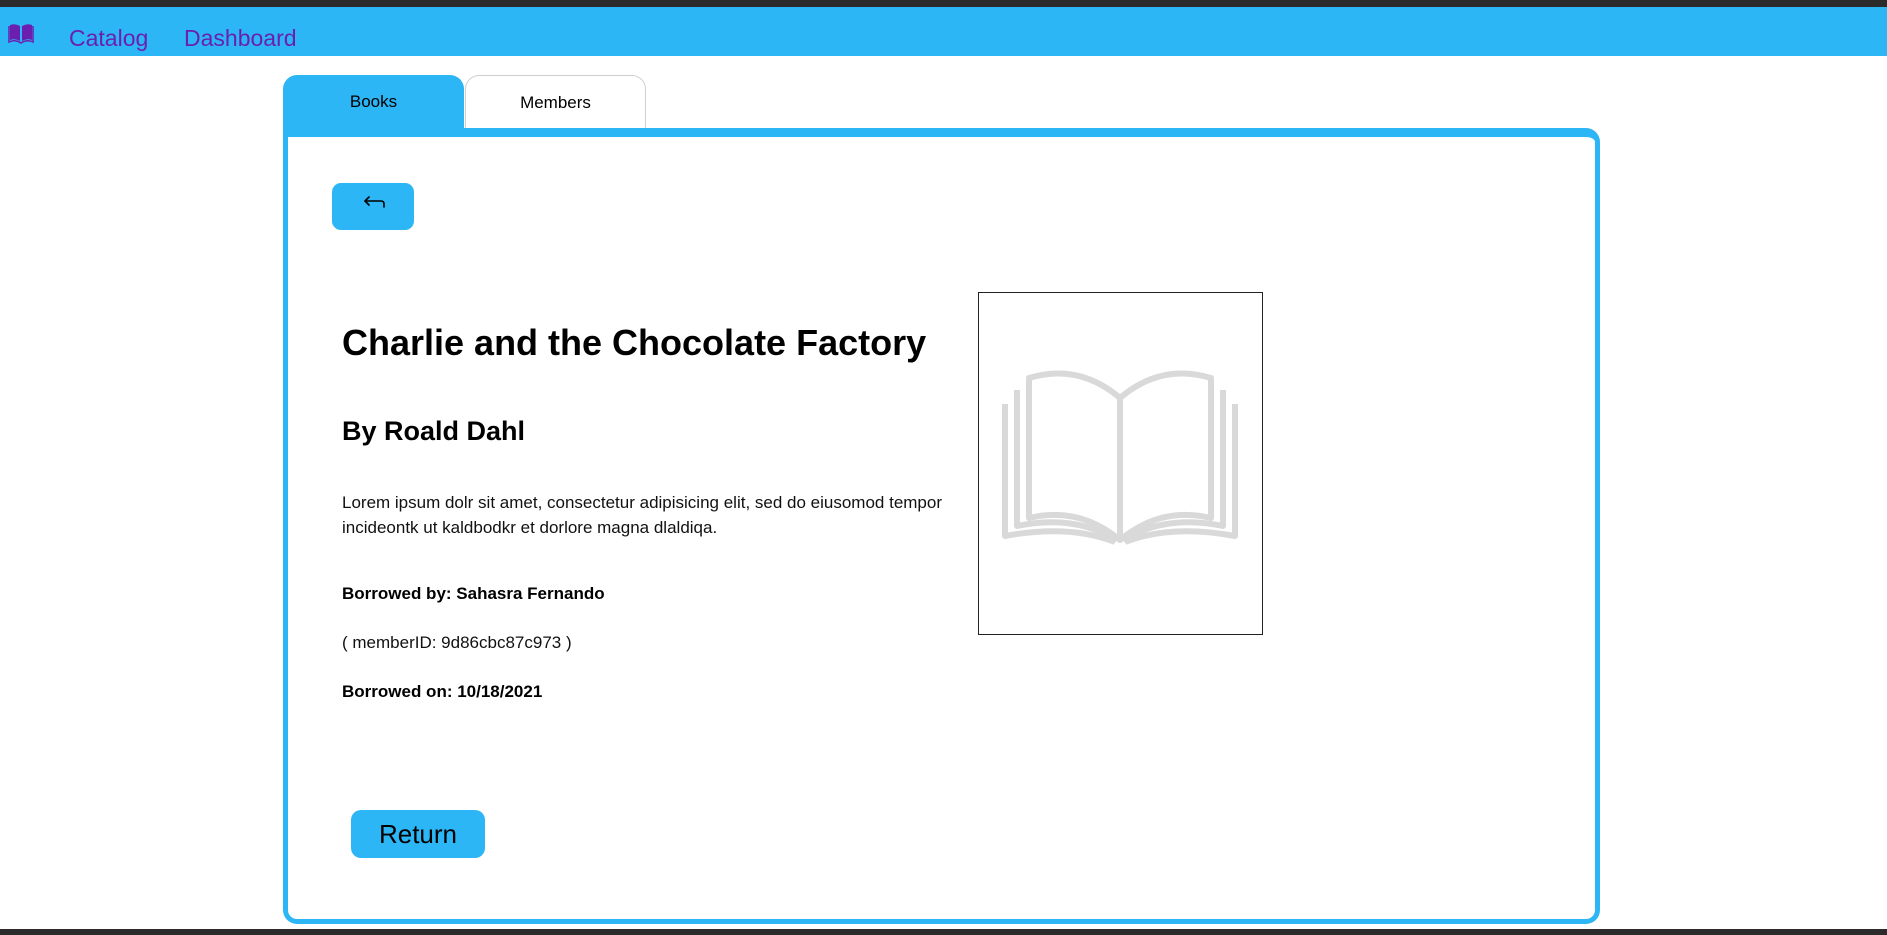 The image size is (1887, 935). Describe the element at coordinates (943, 31) in the screenshot. I see `top-navbar: Catalog Dashboard` at that location.